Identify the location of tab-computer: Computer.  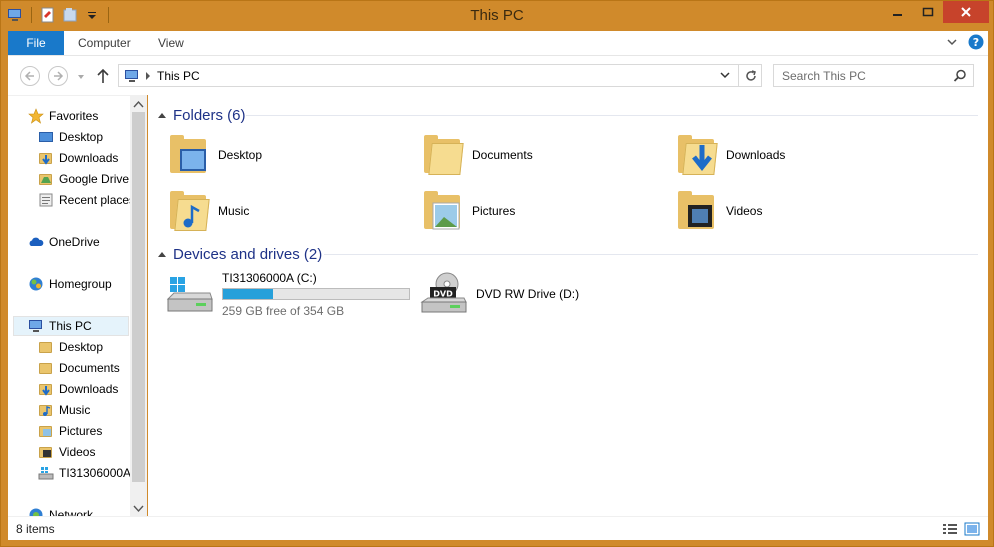
(104, 43).